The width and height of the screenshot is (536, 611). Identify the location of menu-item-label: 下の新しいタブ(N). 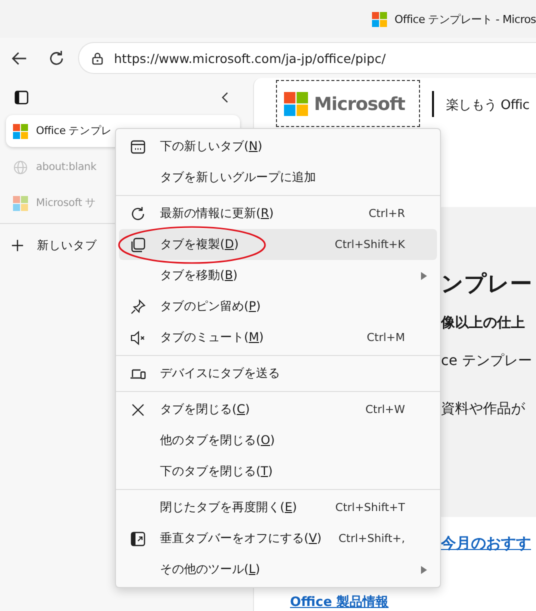
(212, 146).